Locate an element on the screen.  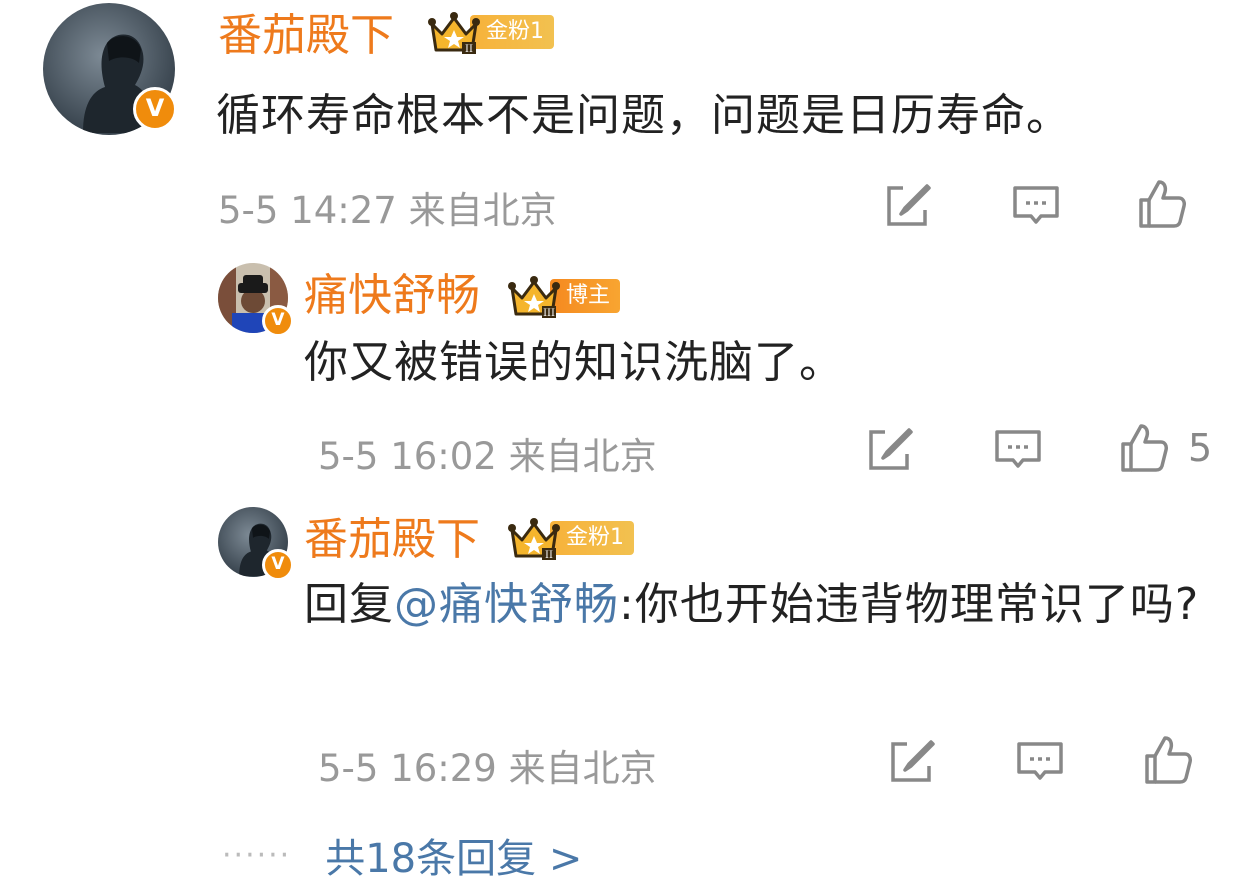
like-count: 5 is located at coordinates (1200, 448).